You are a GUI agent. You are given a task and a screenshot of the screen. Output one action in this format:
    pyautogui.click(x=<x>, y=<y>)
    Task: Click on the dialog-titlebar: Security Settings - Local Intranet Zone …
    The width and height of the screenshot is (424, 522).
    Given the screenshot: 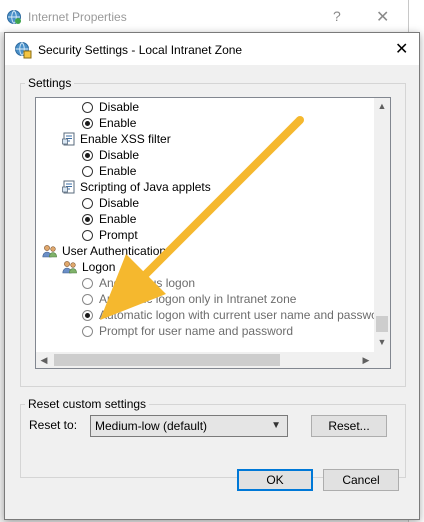 What is the action you would take?
    pyautogui.click(x=212, y=49)
    